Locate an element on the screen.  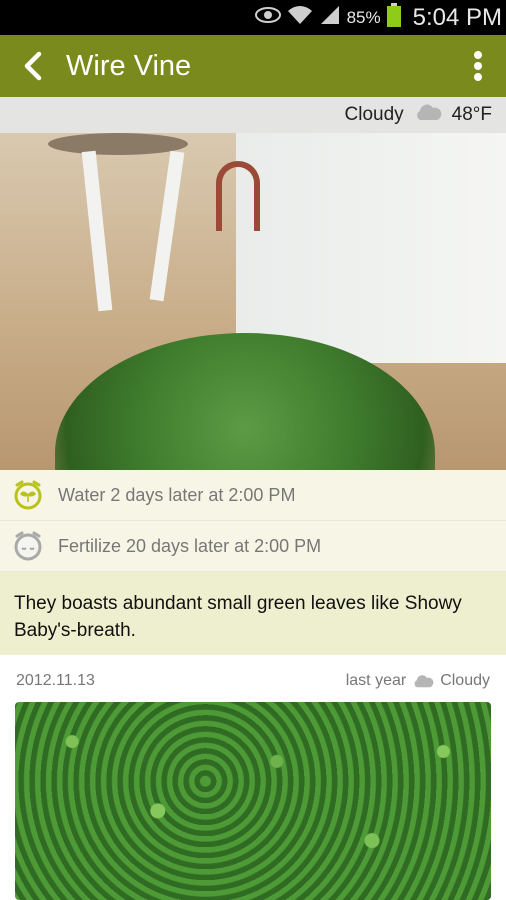
overflow-menu-button is located at coordinates (478, 66).